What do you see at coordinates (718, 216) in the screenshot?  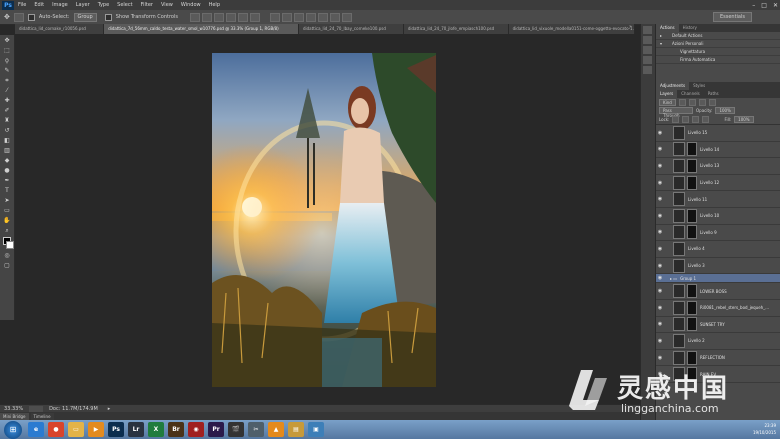 I see `layer-row: ◉ Livello 10` at bounding box center [718, 216].